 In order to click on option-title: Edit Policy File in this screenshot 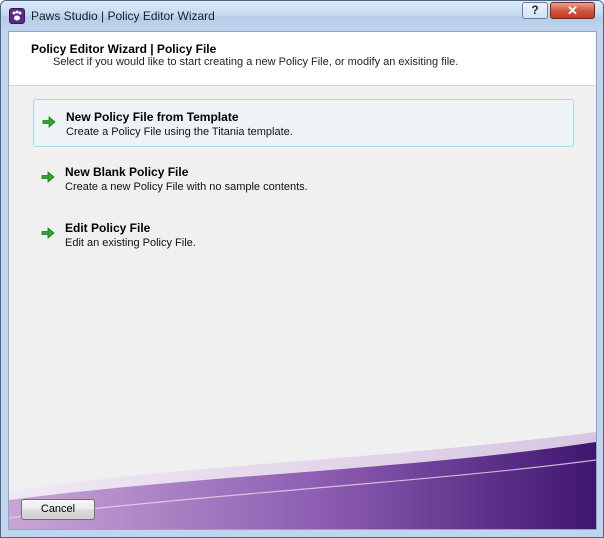, I will do `click(108, 228)`.